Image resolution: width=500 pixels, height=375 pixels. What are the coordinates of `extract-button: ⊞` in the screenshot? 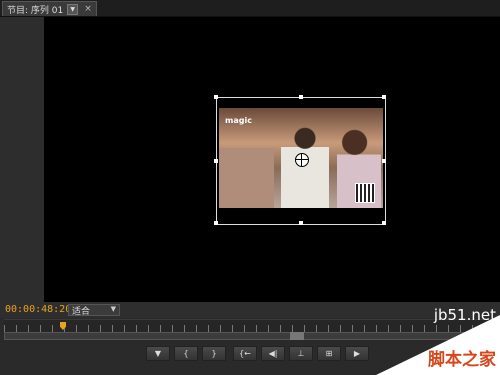 It's located at (329, 353).